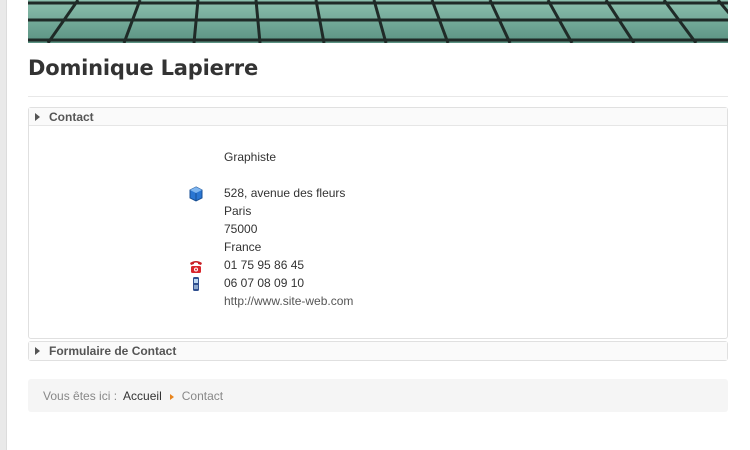 The height and width of the screenshot is (450, 750). I want to click on telephone-icon, so click(196, 266).